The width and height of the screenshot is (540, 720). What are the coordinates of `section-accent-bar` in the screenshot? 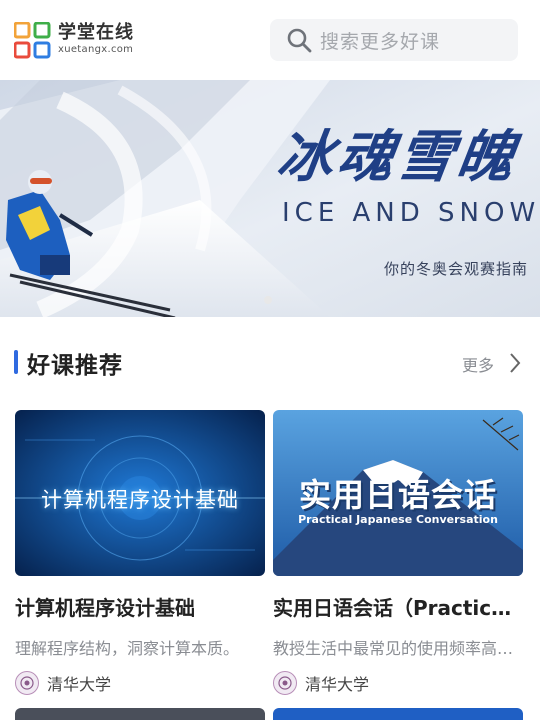 It's located at (16, 362).